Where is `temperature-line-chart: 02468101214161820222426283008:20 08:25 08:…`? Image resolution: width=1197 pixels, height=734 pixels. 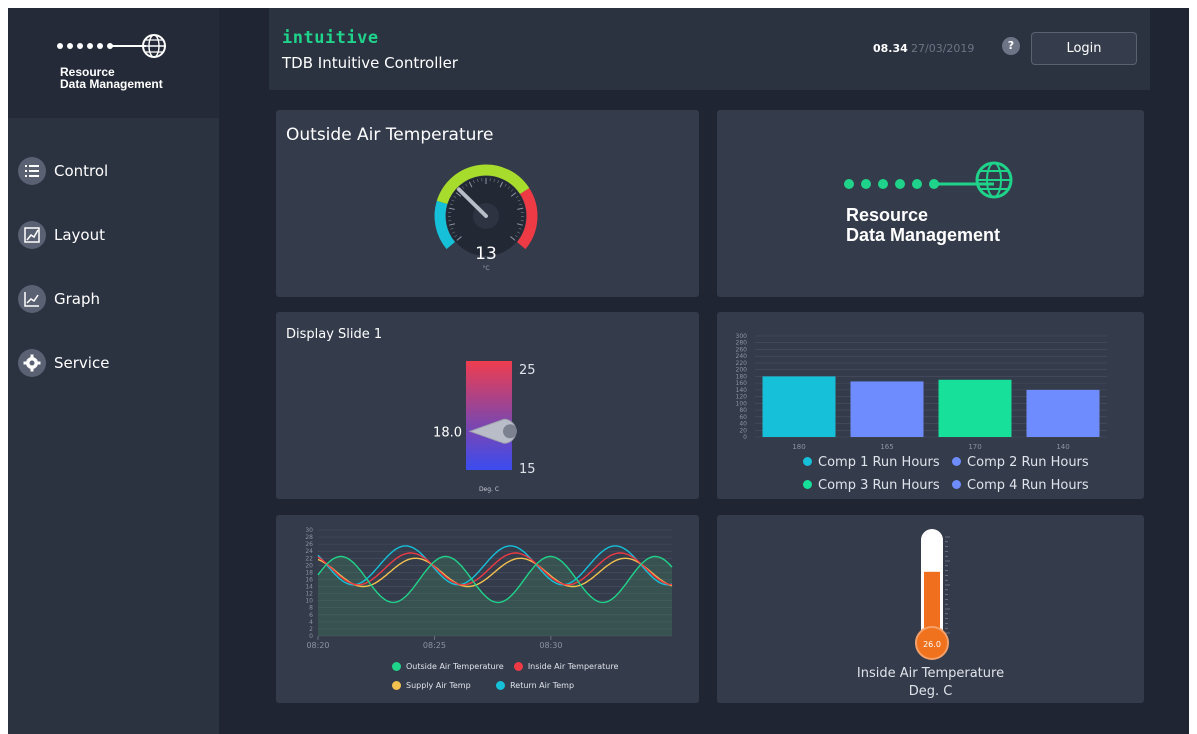 temperature-line-chart: 02468101214161820222426283008:20 08:25 08:… is located at coordinates (489, 588).